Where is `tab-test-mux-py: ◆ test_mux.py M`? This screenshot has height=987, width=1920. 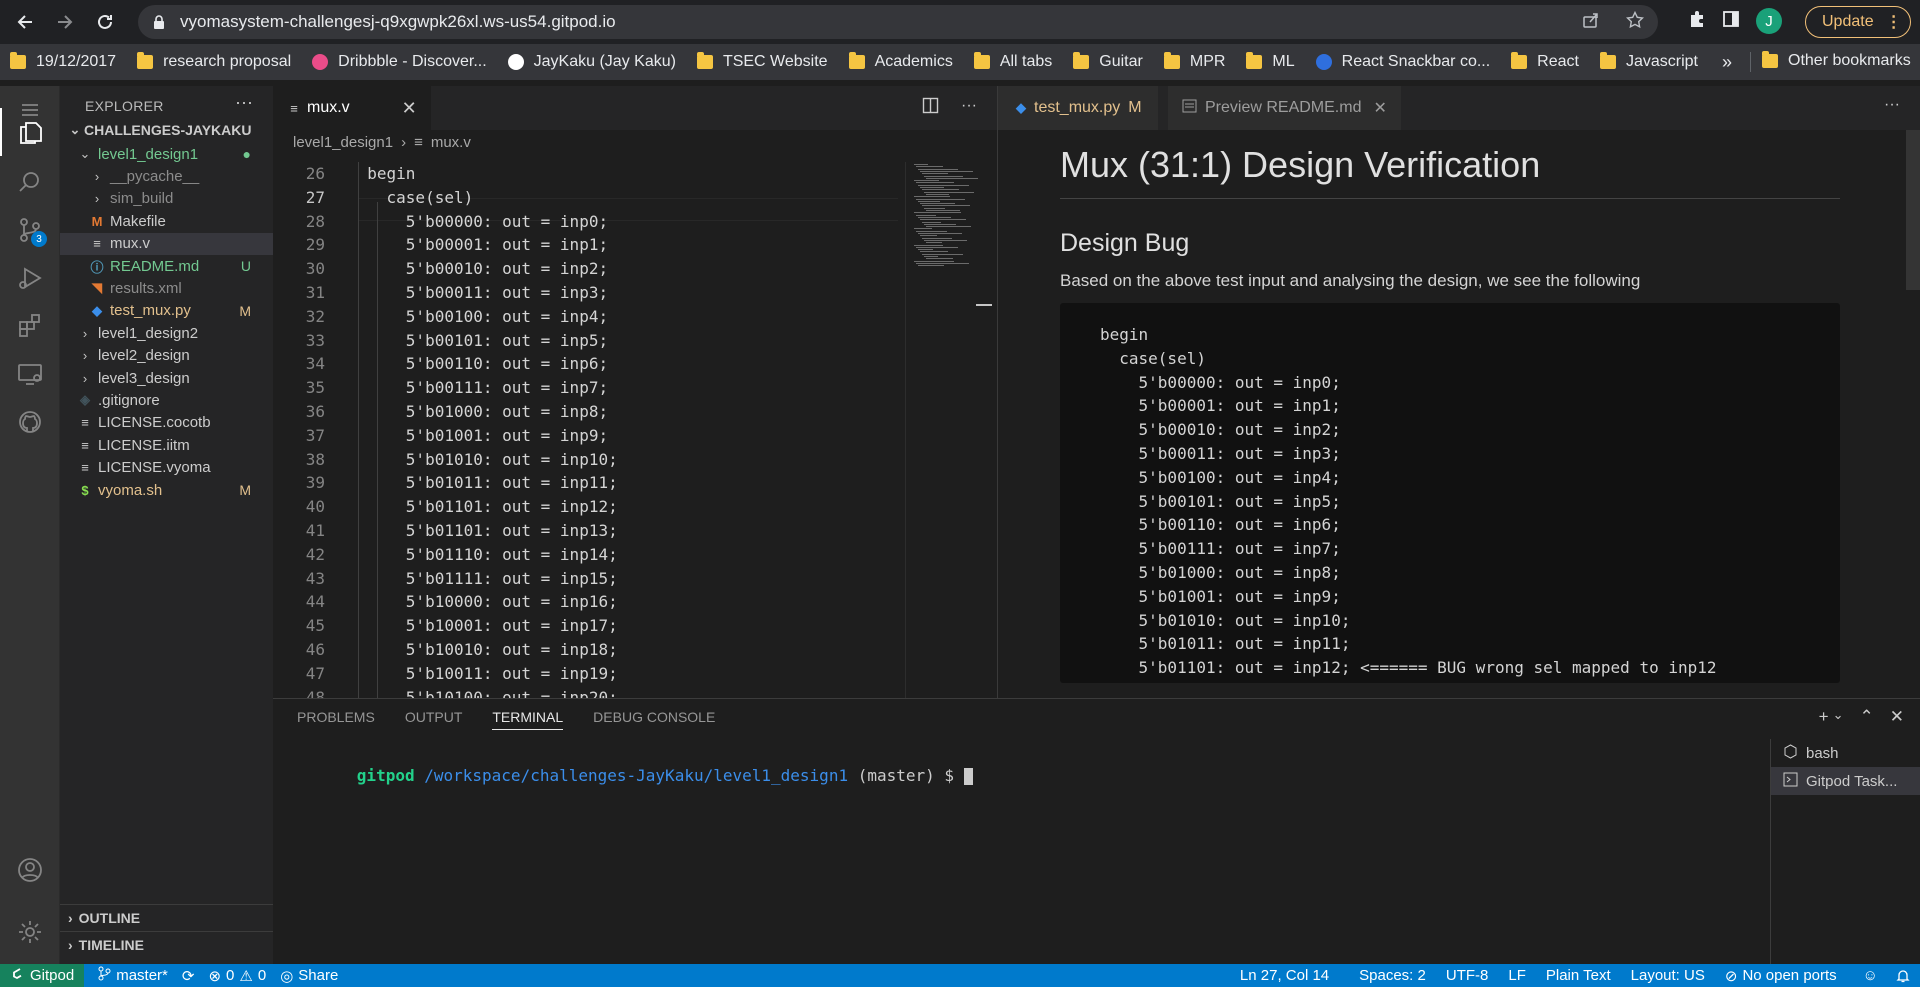
tab-test-mux-py: ◆ test_mux.py M is located at coordinates (1078, 108).